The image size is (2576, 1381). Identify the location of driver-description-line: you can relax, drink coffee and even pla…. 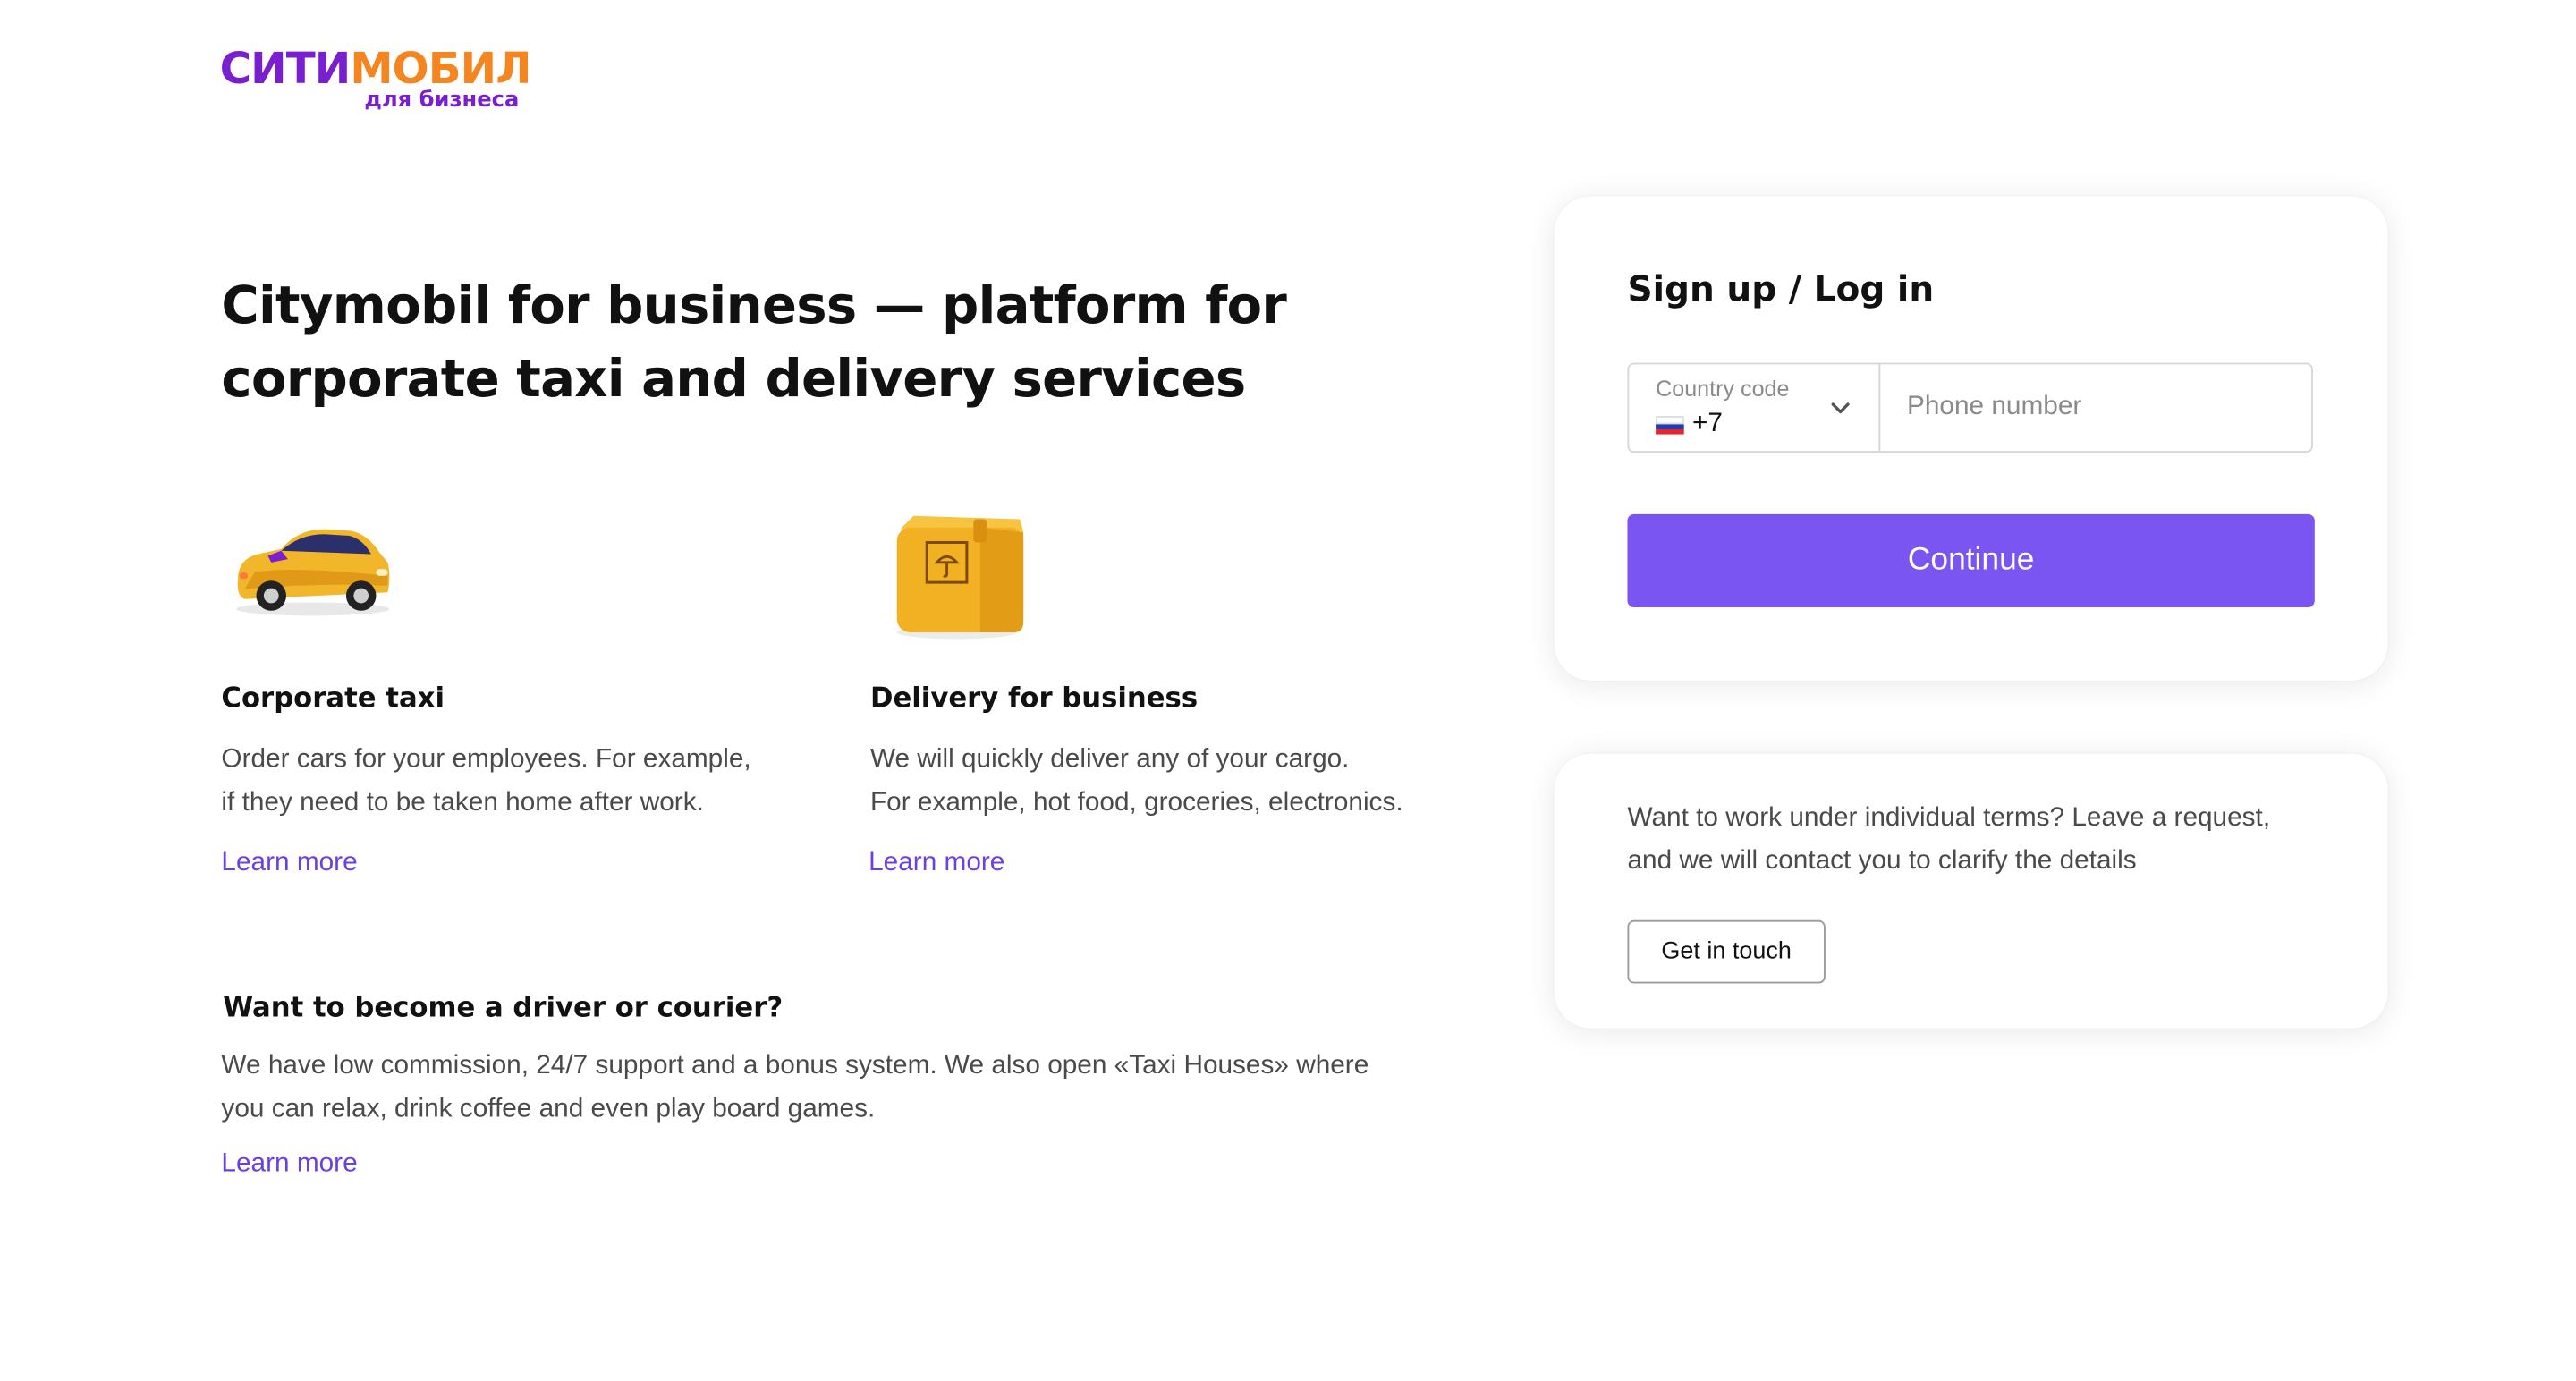
(548, 1109).